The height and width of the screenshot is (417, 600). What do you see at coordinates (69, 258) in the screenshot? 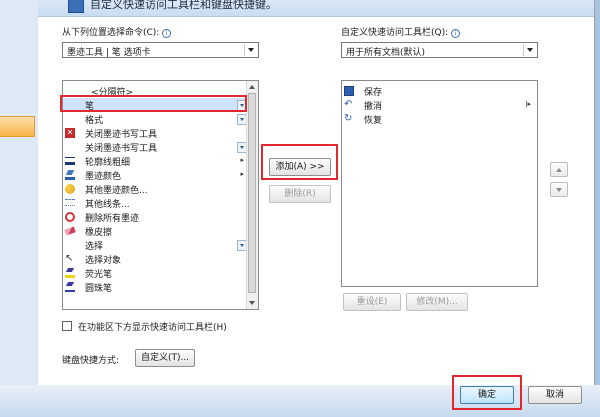
I see `cursor-icon: ↖` at bounding box center [69, 258].